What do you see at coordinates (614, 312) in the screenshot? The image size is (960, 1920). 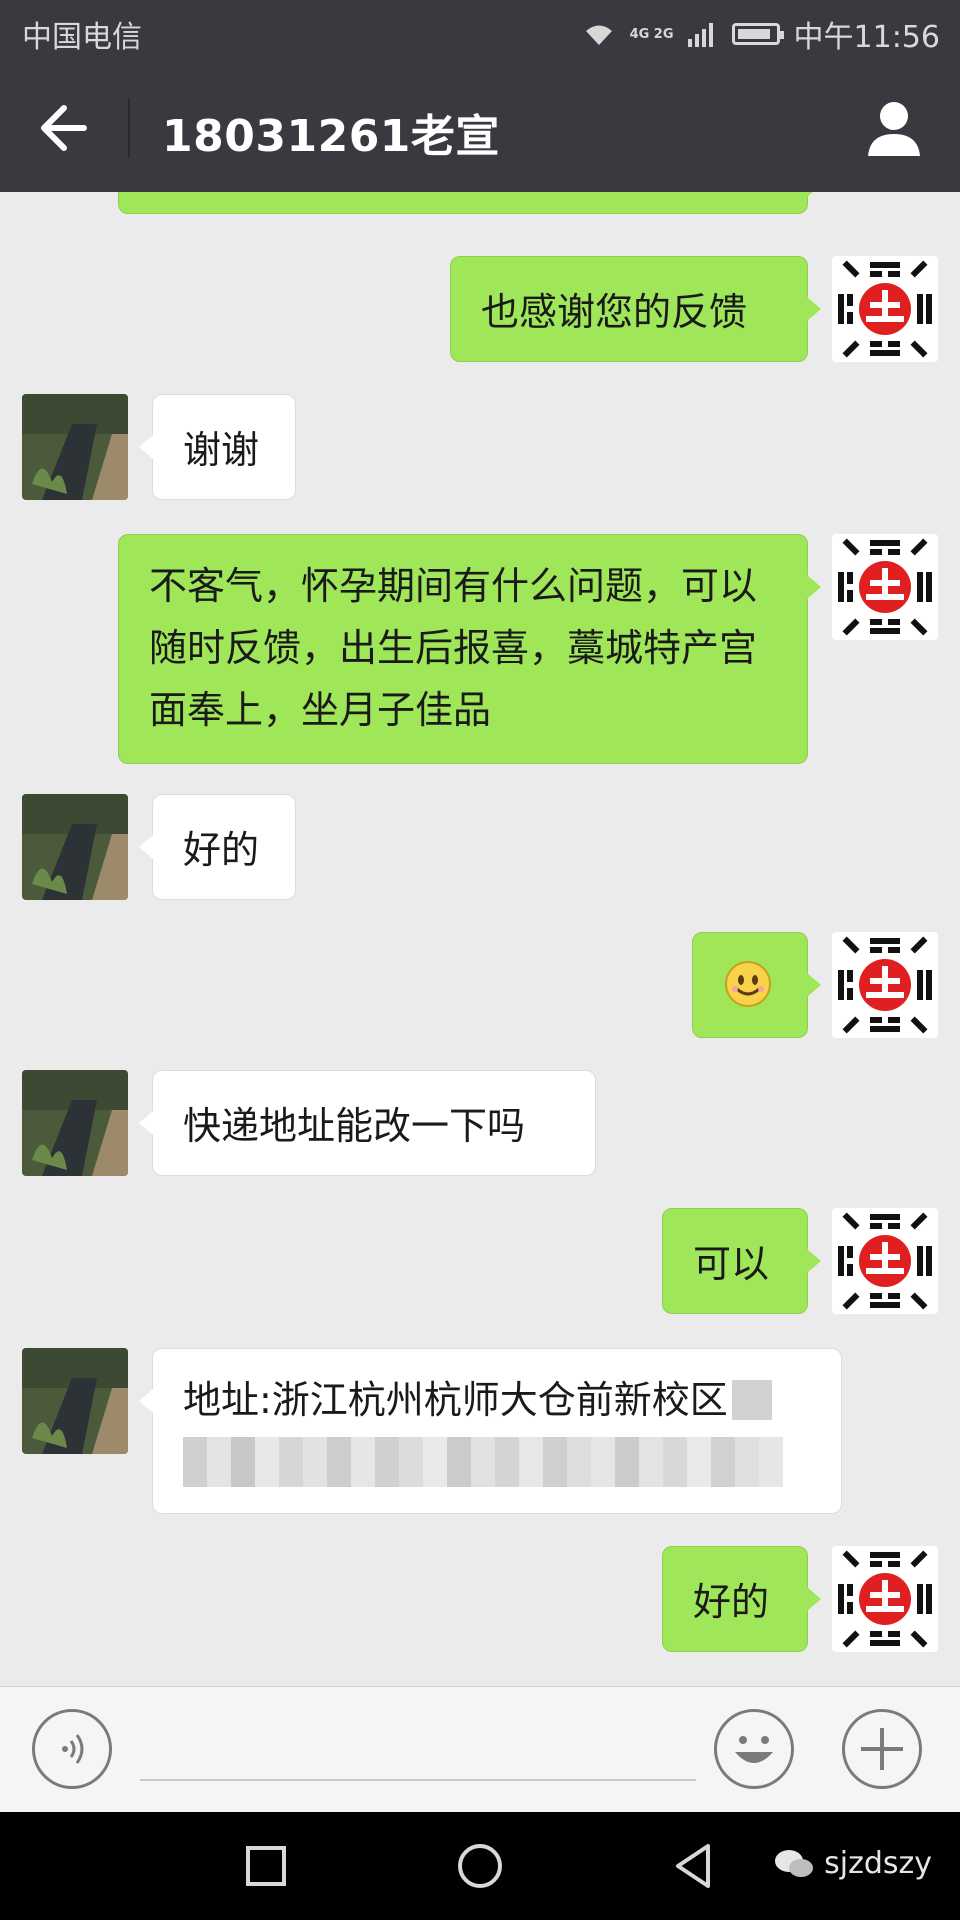 I see `message-text: 也感谢您的反馈` at bounding box center [614, 312].